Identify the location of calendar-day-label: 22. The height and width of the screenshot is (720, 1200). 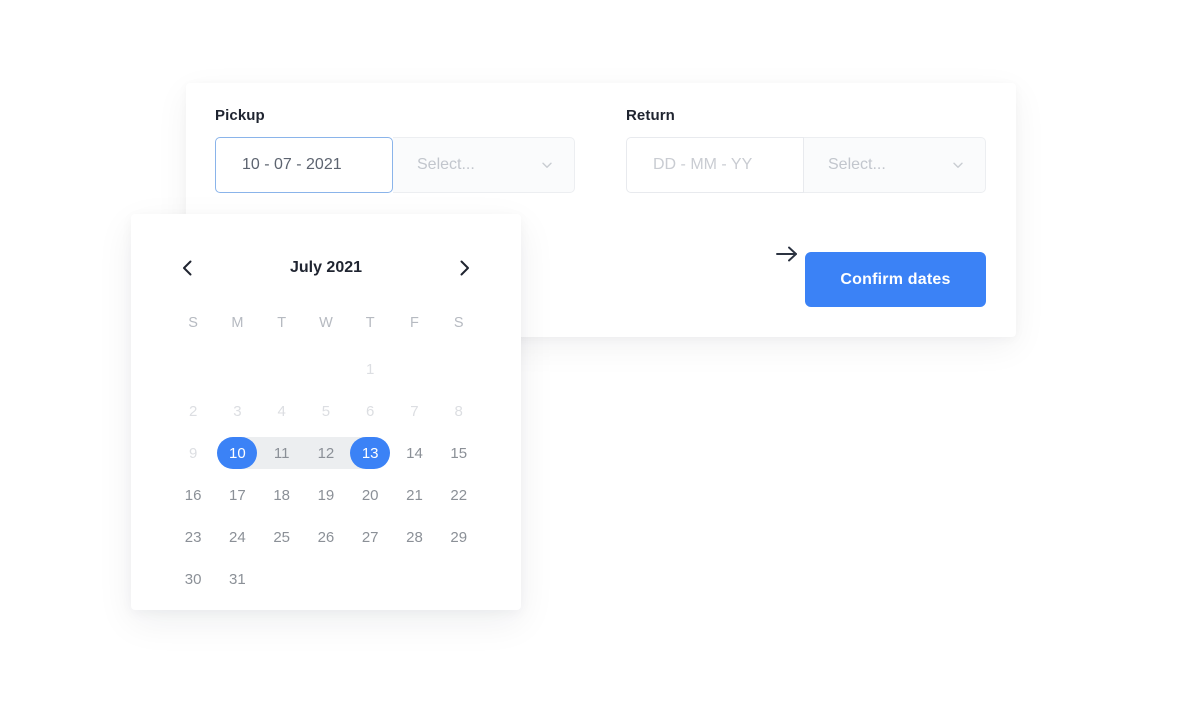
(459, 495).